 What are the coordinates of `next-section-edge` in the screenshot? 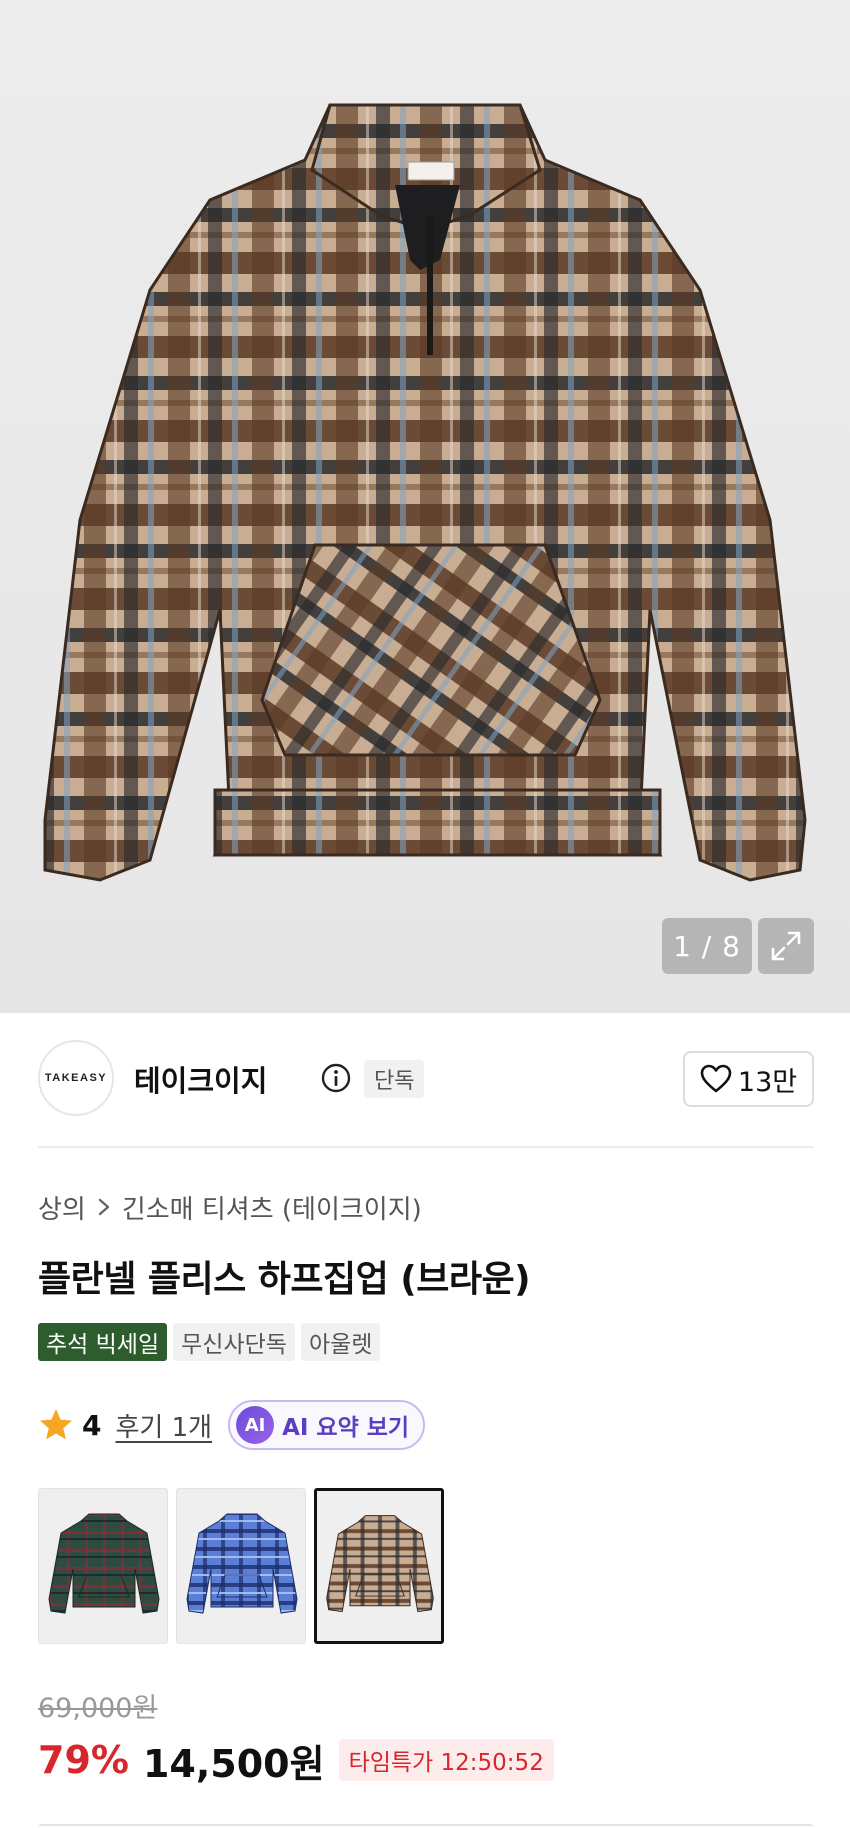 It's located at (426, 1826).